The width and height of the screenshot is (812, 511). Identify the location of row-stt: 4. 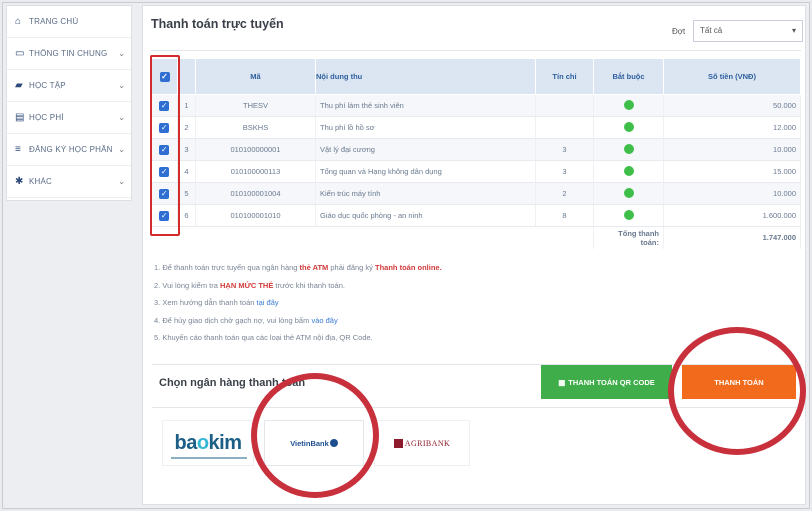
(186, 171).